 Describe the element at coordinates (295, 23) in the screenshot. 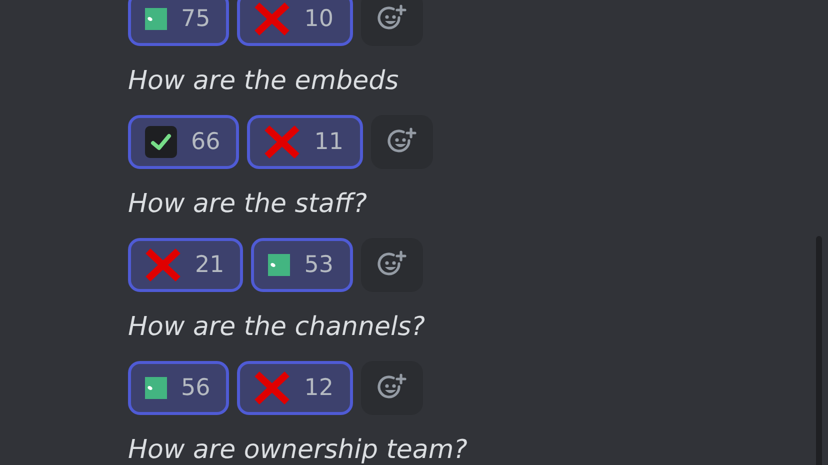

I see `reaction-button: 10` at that location.